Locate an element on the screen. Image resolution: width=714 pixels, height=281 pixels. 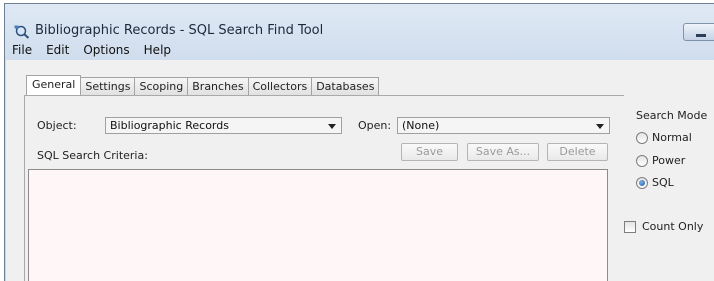
menu-options: Options is located at coordinates (106, 50).